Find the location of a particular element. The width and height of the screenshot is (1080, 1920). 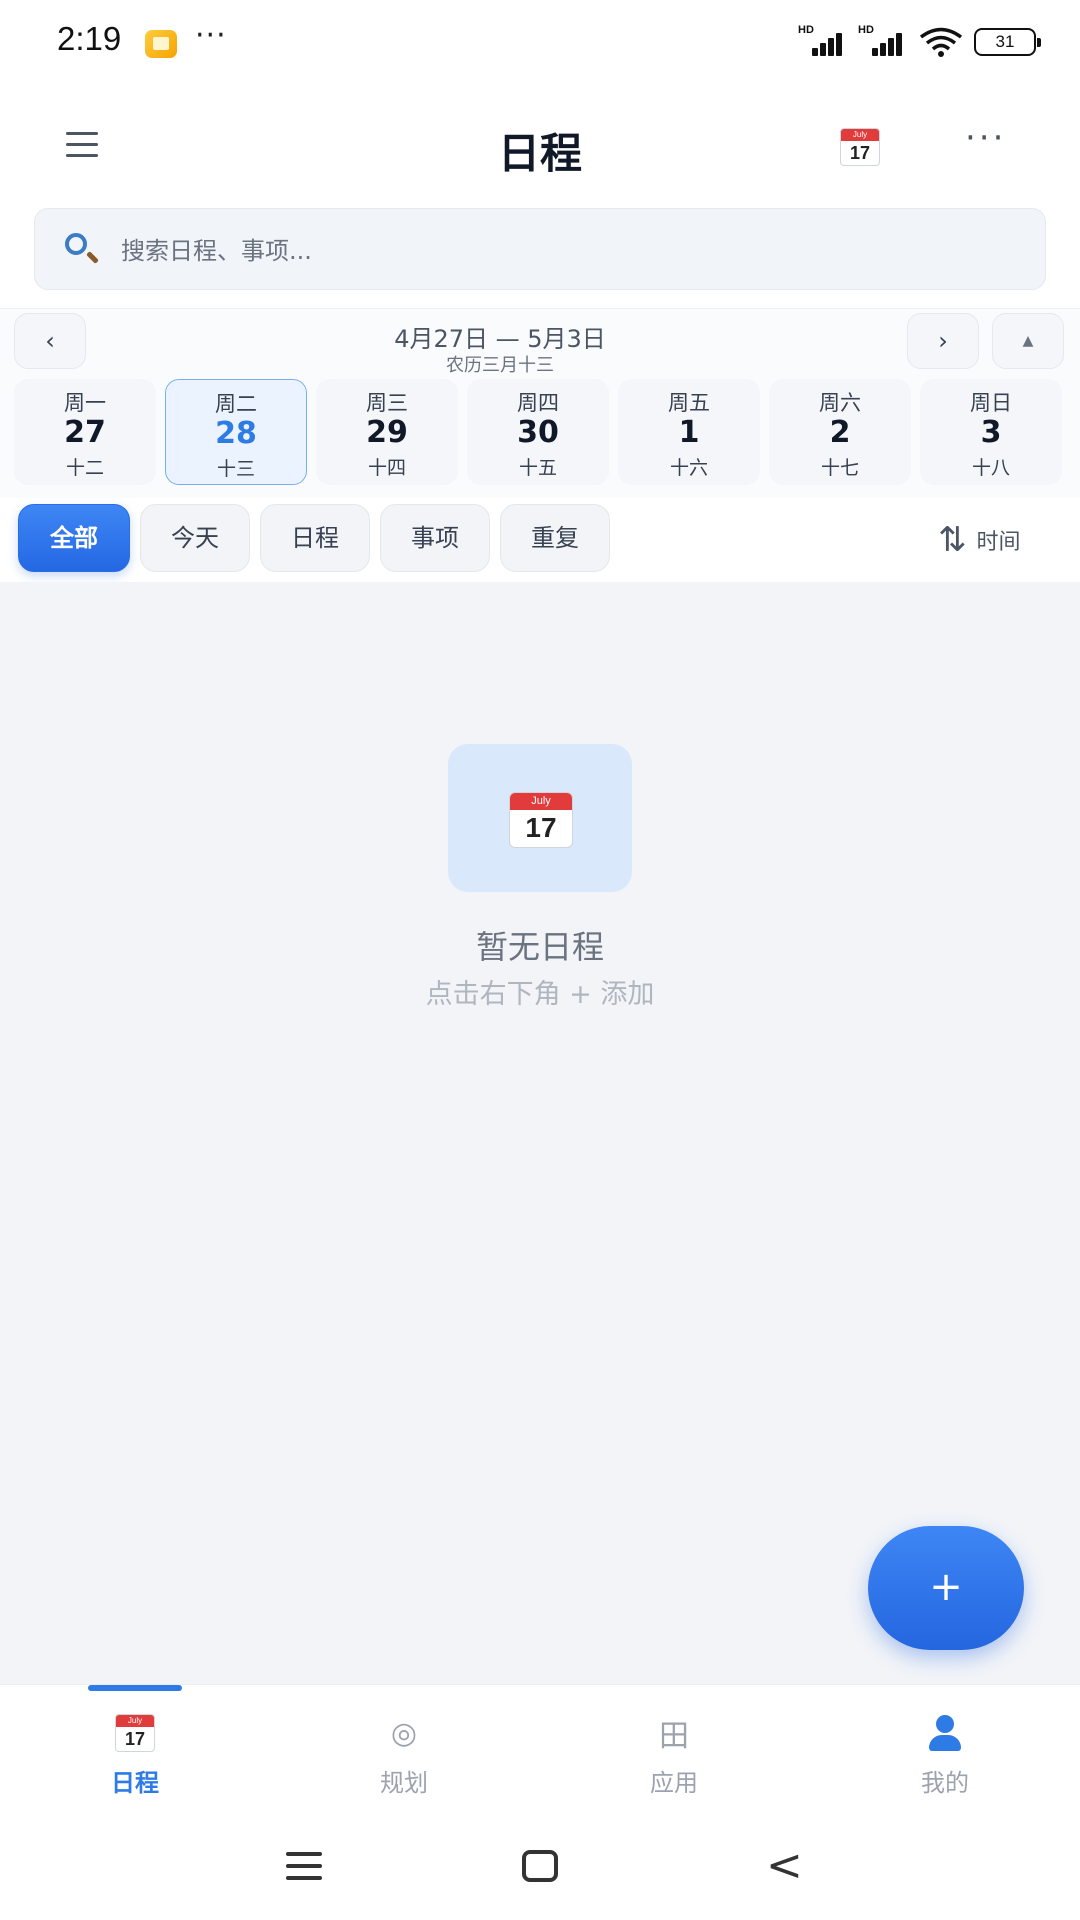

day-weekday: 周二 is located at coordinates (236, 404).